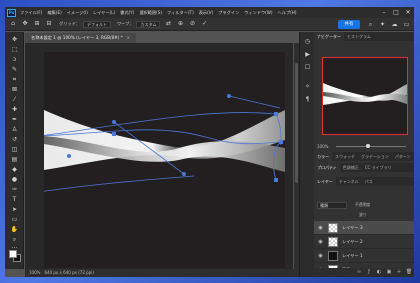  Describe the element at coordinates (14, 220) in the screenshot. I see `rectangle-tool-icon: ▭` at that location.